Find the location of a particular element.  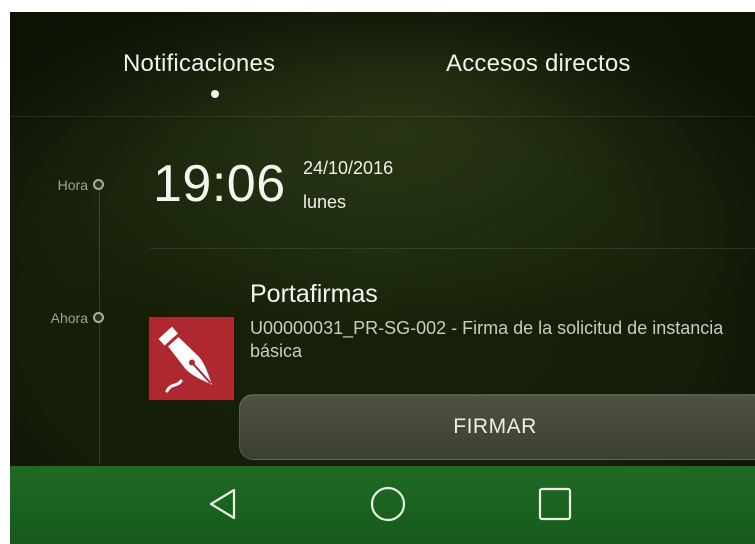

timeline-label-hora: Hora is located at coordinates (72, 185).